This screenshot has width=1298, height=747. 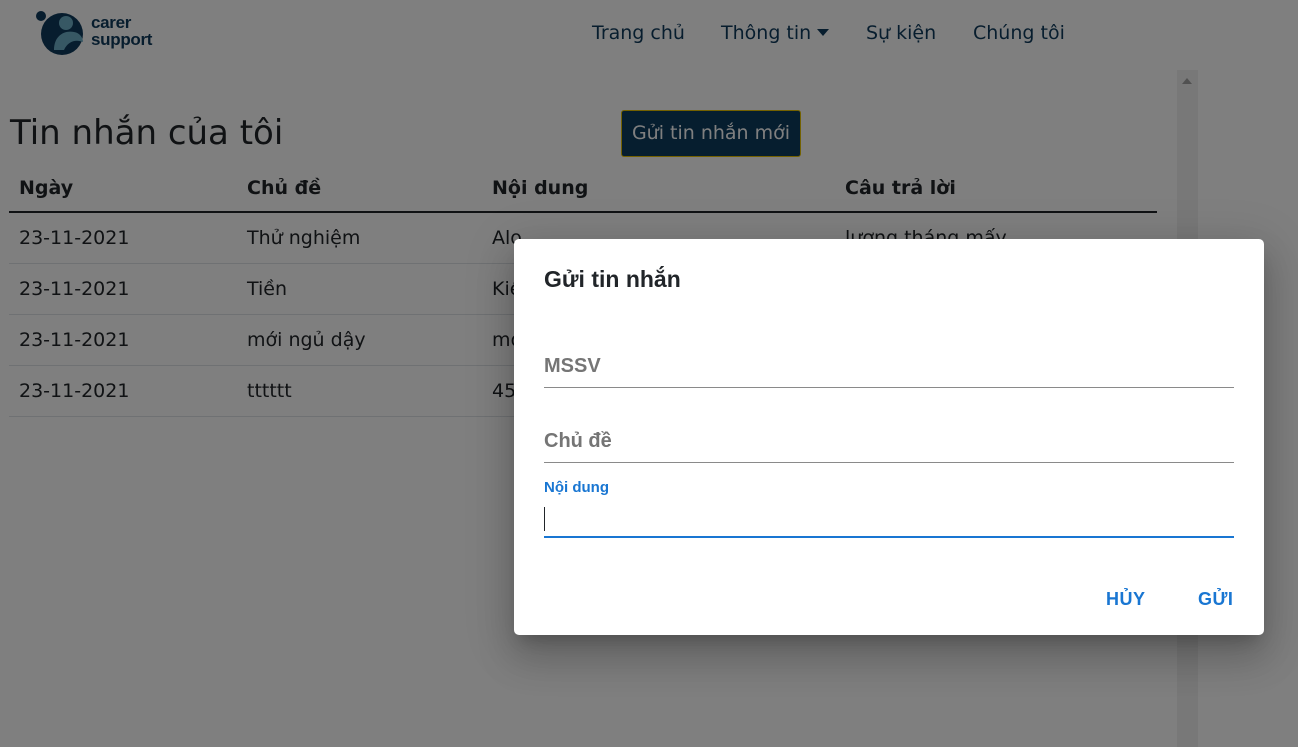 What do you see at coordinates (889, 462) in the screenshot?
I see `subject-underline` at bounding box center [889, 462].